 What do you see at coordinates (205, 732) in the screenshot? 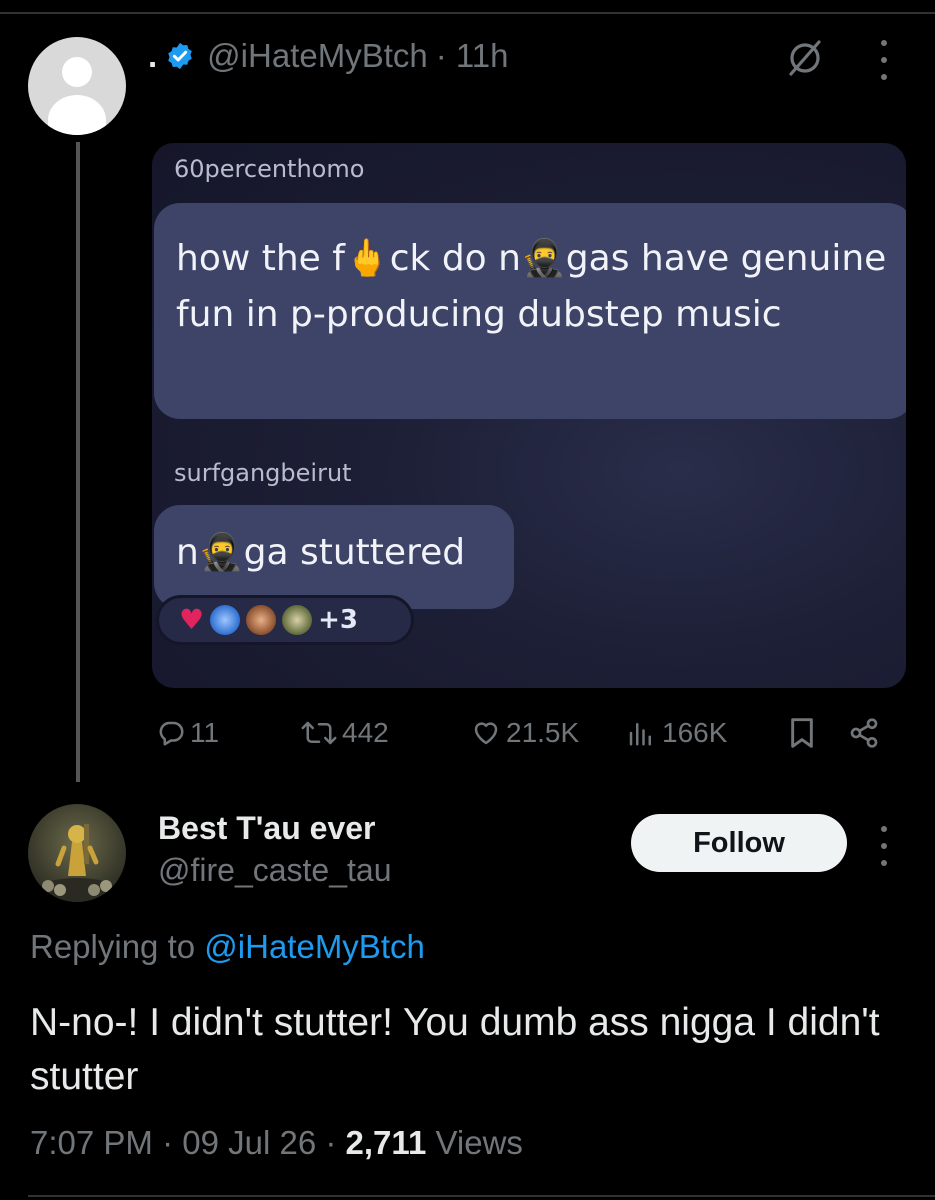
I see `reply-count: 11` at bounding box center [205, 732].